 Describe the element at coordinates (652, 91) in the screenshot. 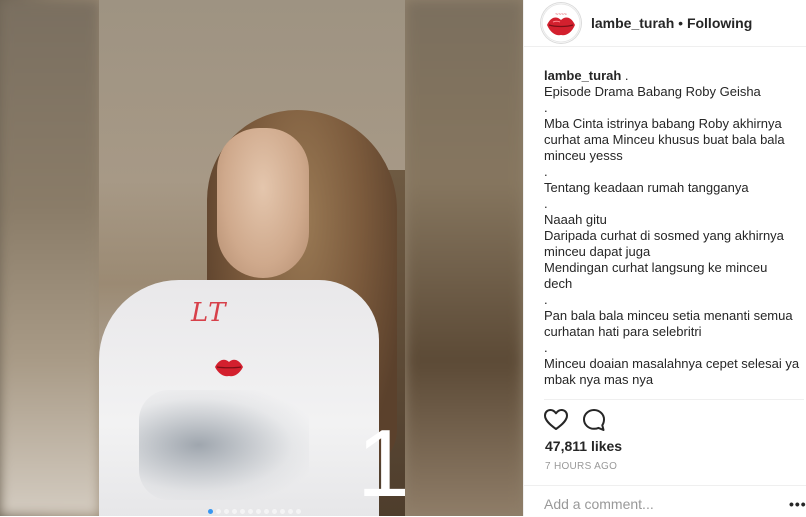

I see `caption-line: Episode Drama Babang Roby Geisha` at that location.